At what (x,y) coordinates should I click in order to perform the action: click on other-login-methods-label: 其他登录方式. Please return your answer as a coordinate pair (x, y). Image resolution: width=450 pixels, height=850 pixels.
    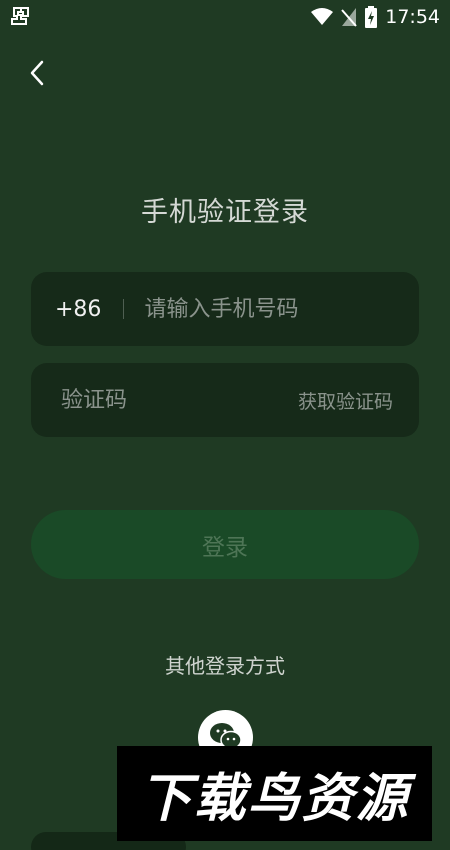
    Looking at the image, I should click on (225, 666).